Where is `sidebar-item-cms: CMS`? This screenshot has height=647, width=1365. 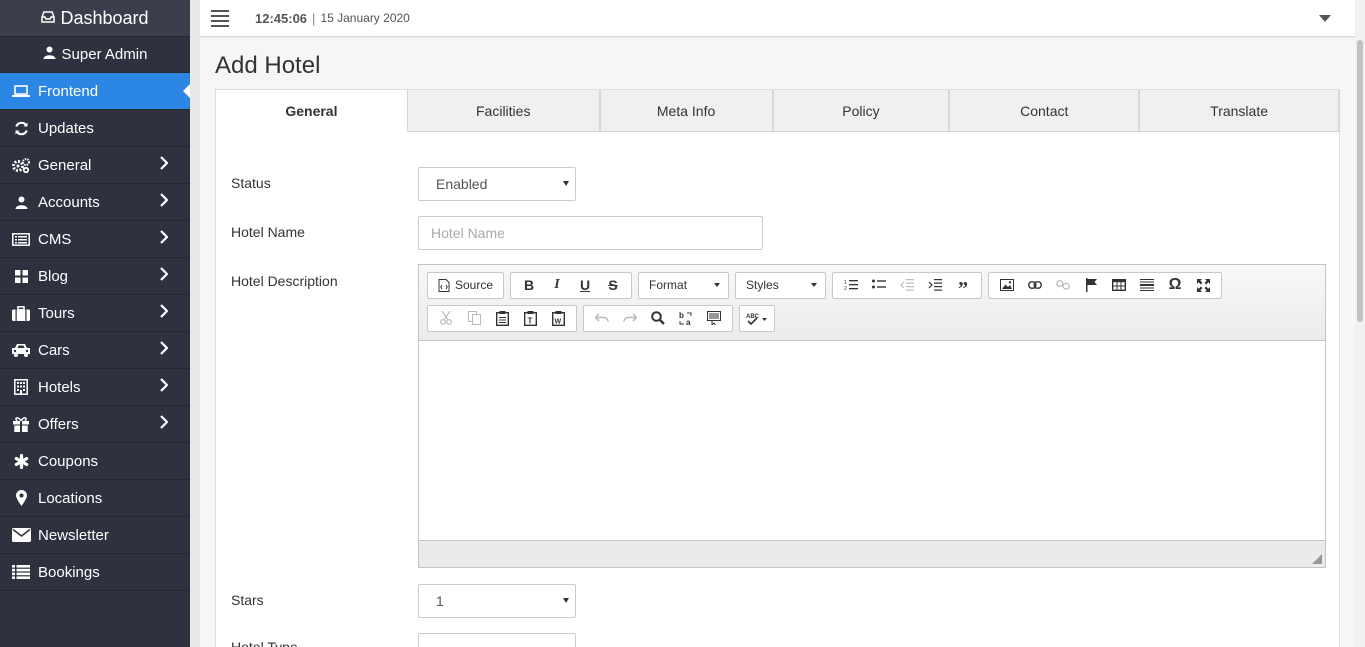
sidebar-item-cms: CMS is located at coordinates (95, 239).